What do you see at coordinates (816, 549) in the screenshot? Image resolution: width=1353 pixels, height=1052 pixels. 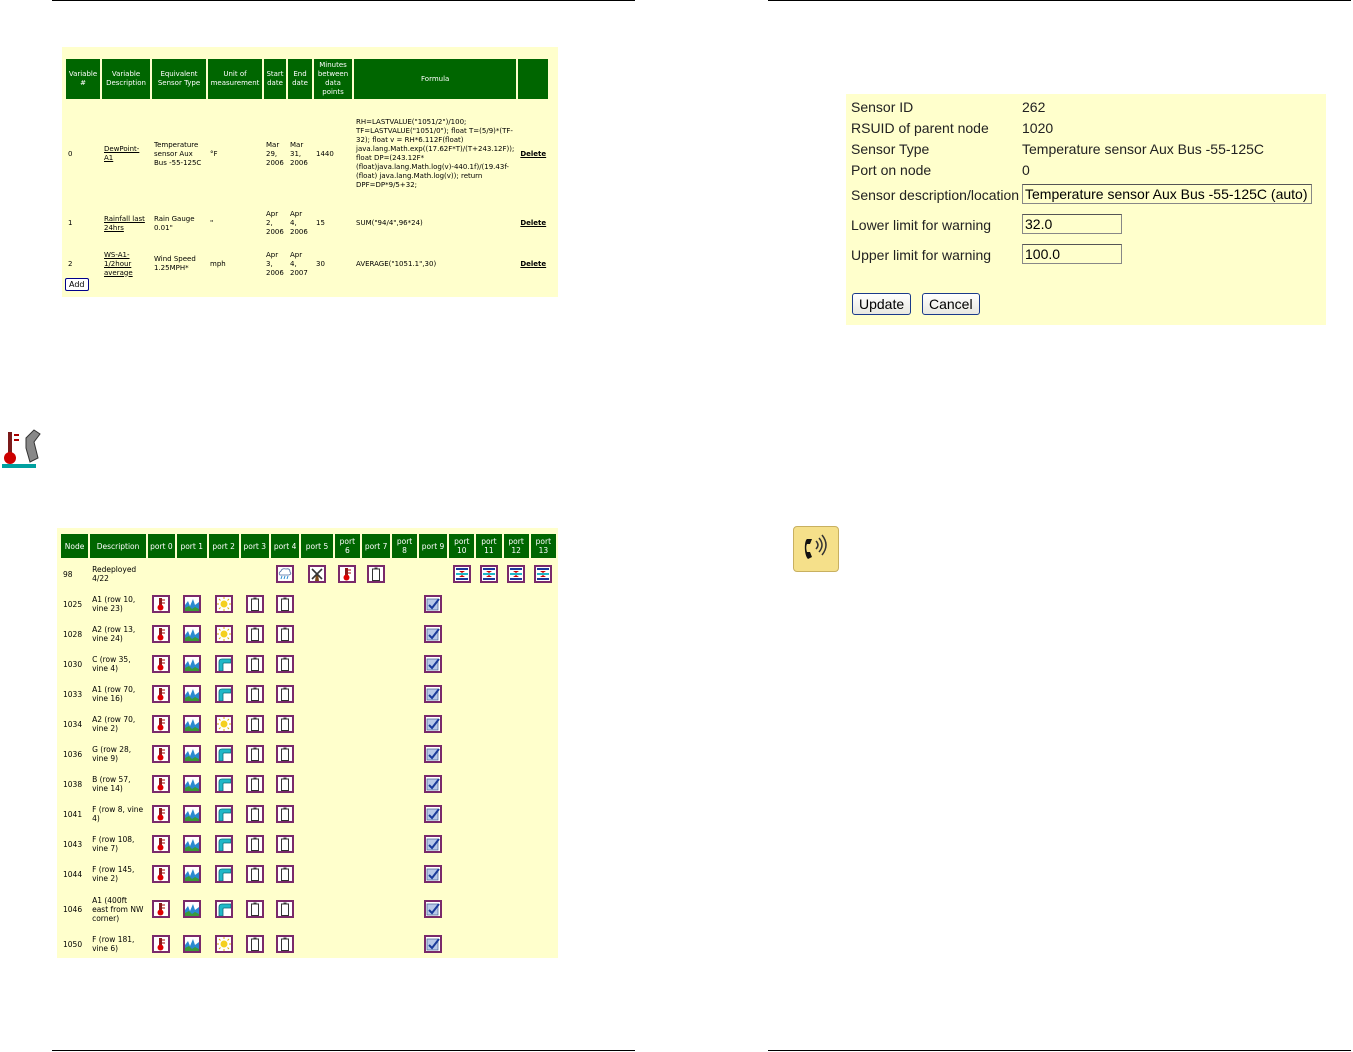 I see `phone-icon` at bounding box center [816, 549].